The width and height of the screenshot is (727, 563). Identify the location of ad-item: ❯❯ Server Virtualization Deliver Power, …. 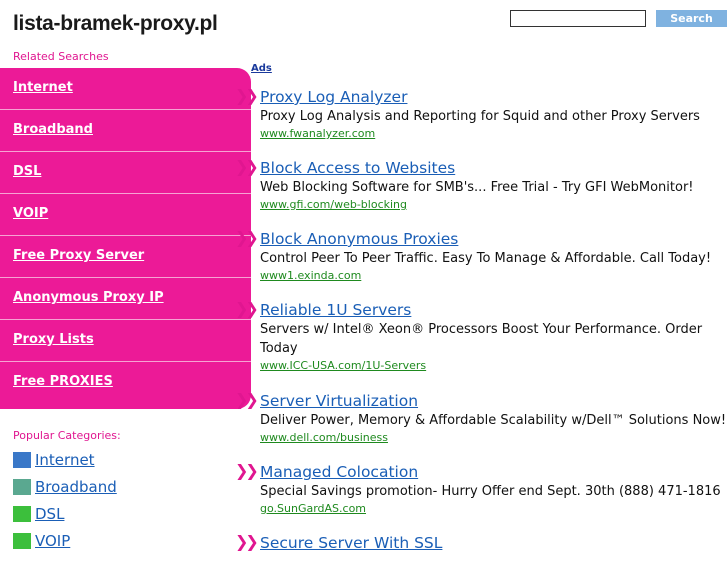
(481, 426).